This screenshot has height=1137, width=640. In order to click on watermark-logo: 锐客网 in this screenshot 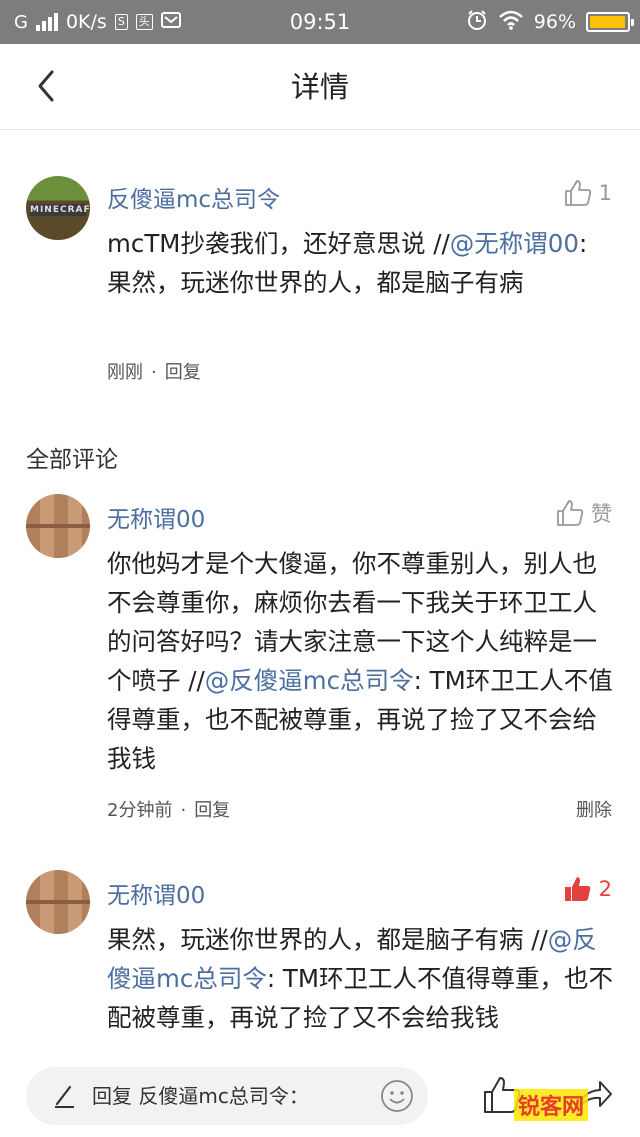, I will do `click(551, 1105)`.